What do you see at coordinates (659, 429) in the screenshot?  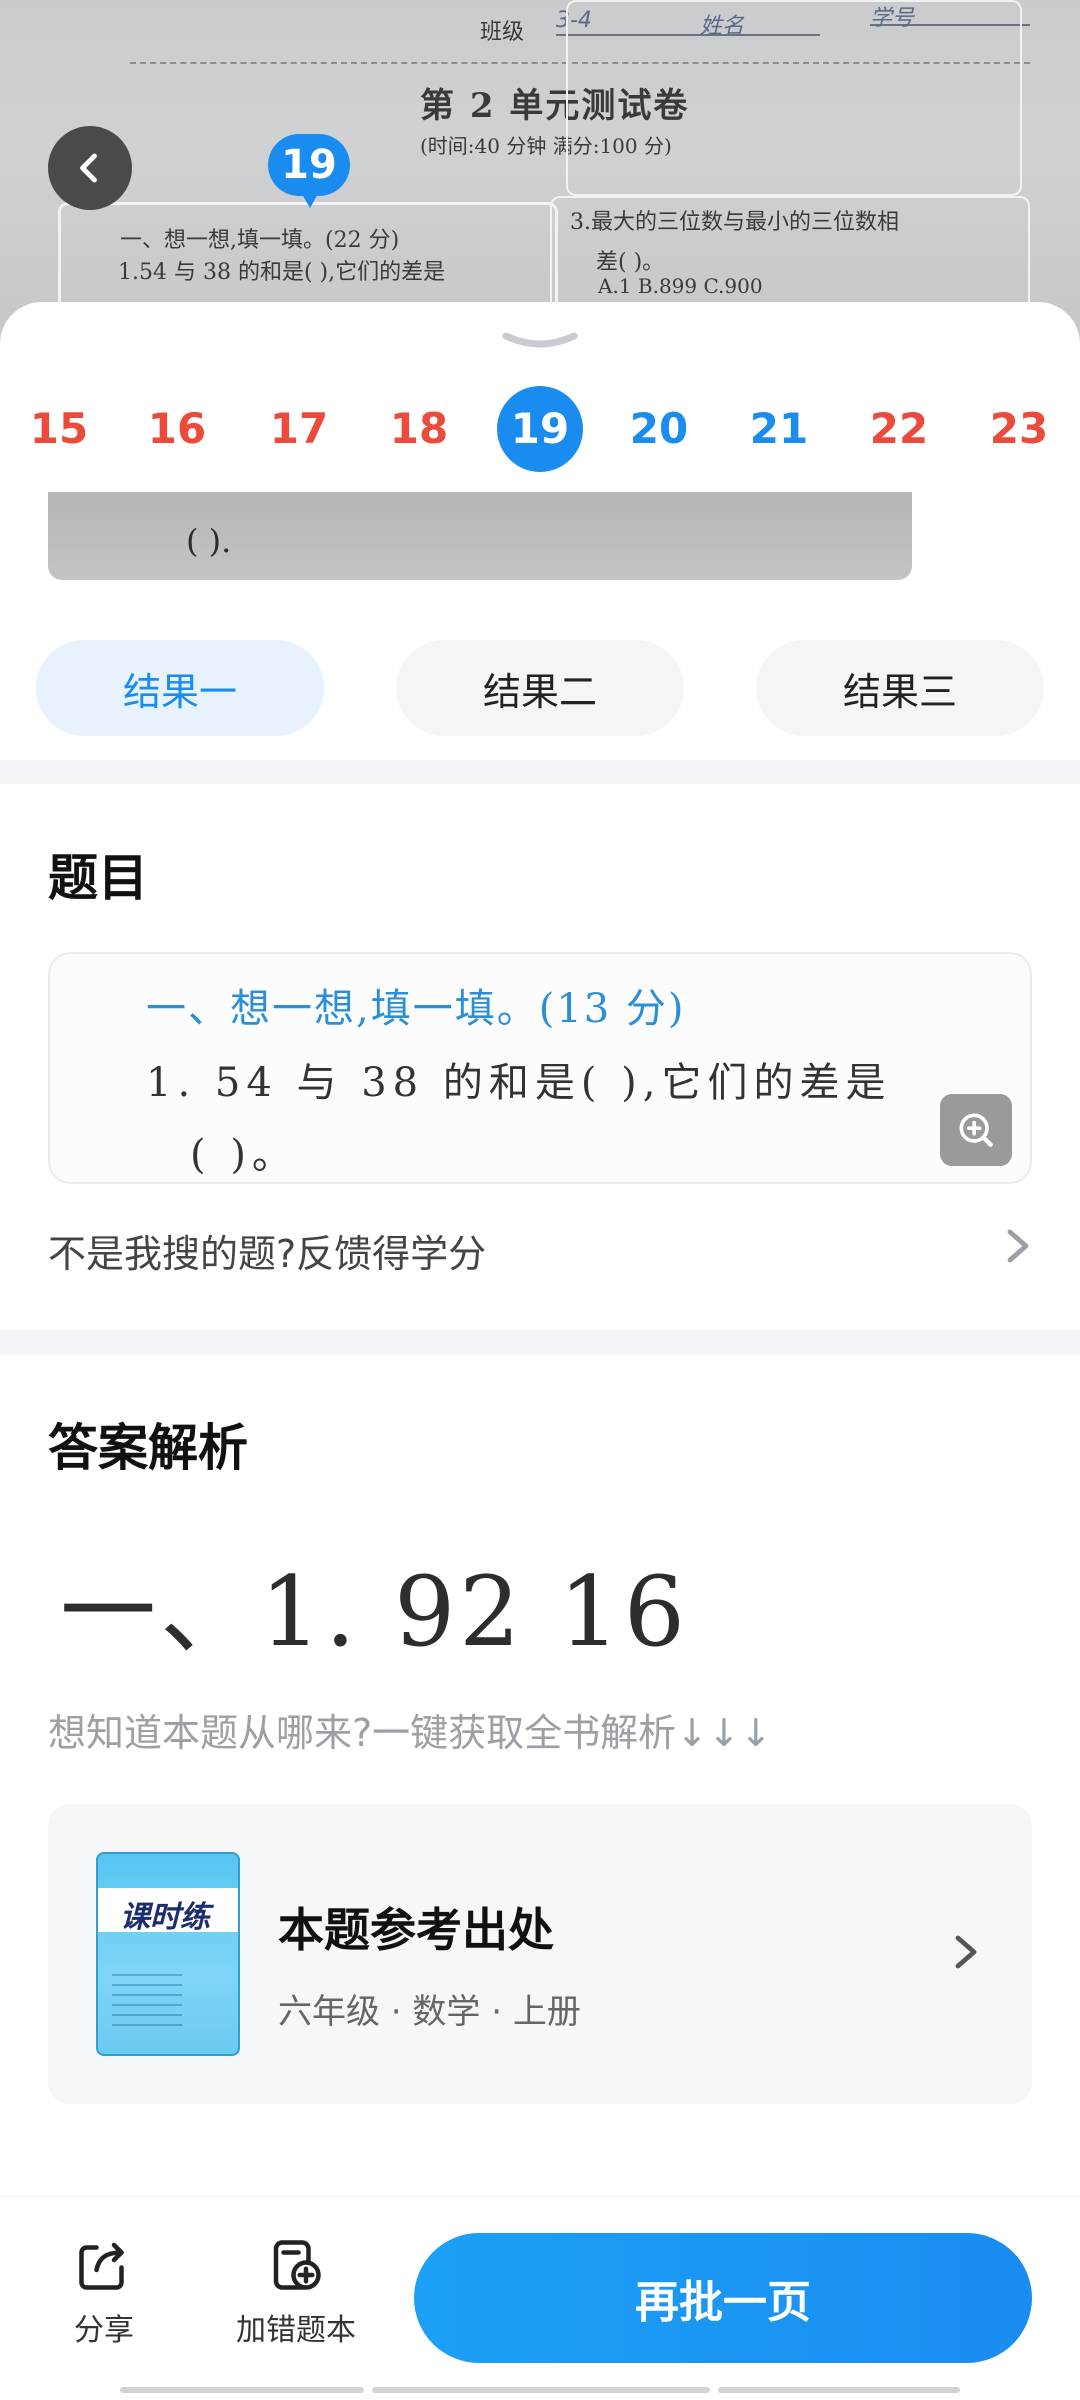 I see `question-number-20: 20` at bounding box center [659, 429].